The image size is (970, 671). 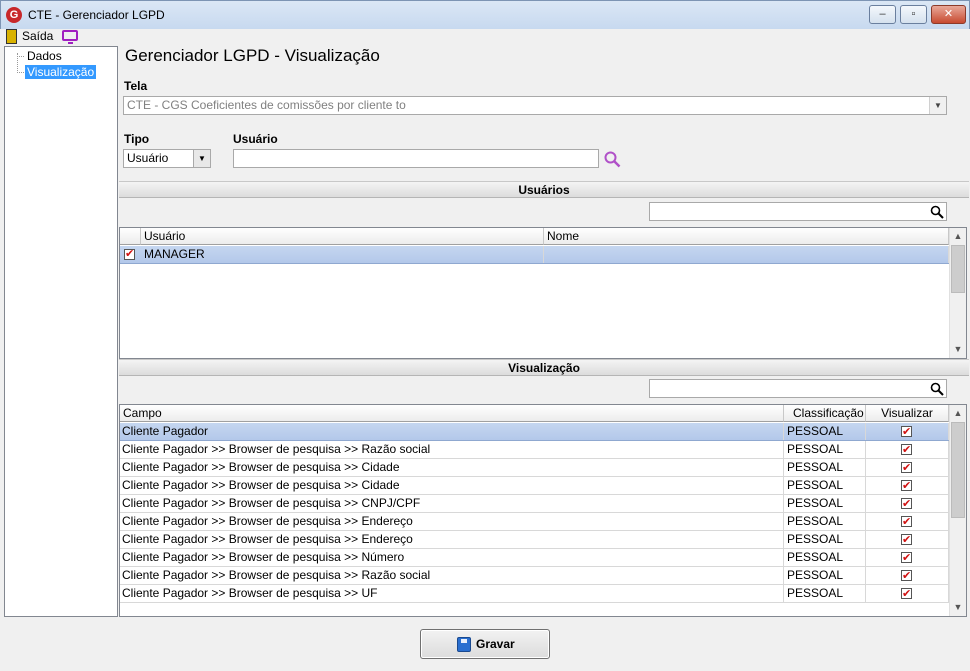 What do you see at coordinates (798, 388) in the screenshot?
I see `visualizacao-search-input` at bounding box center [798, 388].